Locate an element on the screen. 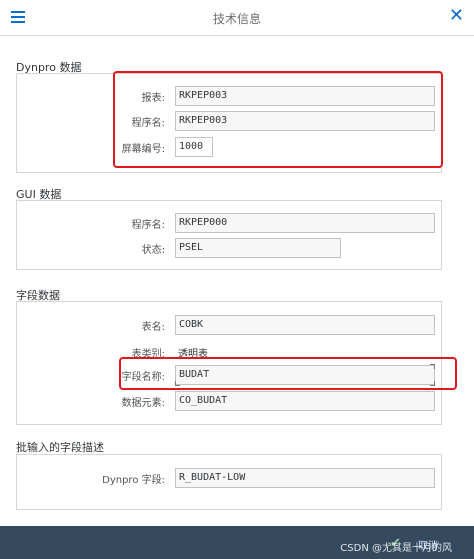  field-row-table-name: 表名: COBK is located at coordinates (229, 325).